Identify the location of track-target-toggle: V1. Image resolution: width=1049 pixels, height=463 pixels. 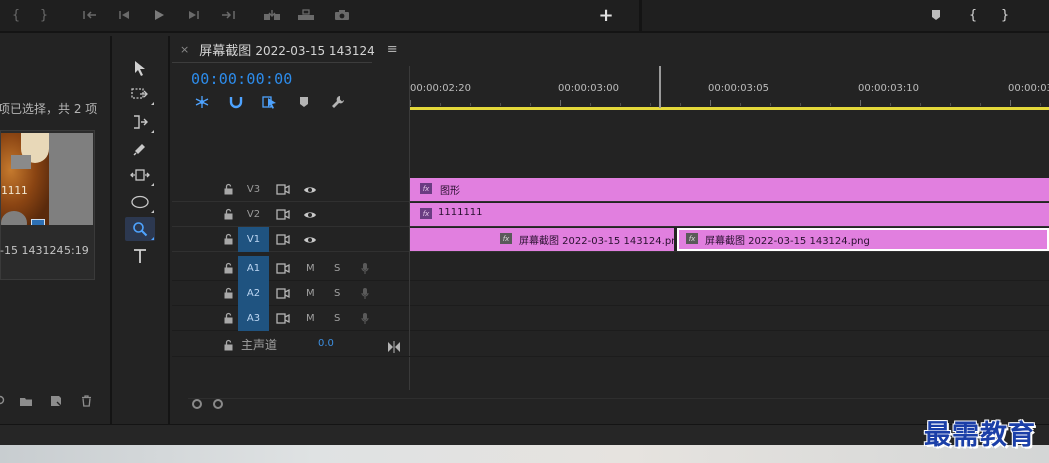
(253, 239).